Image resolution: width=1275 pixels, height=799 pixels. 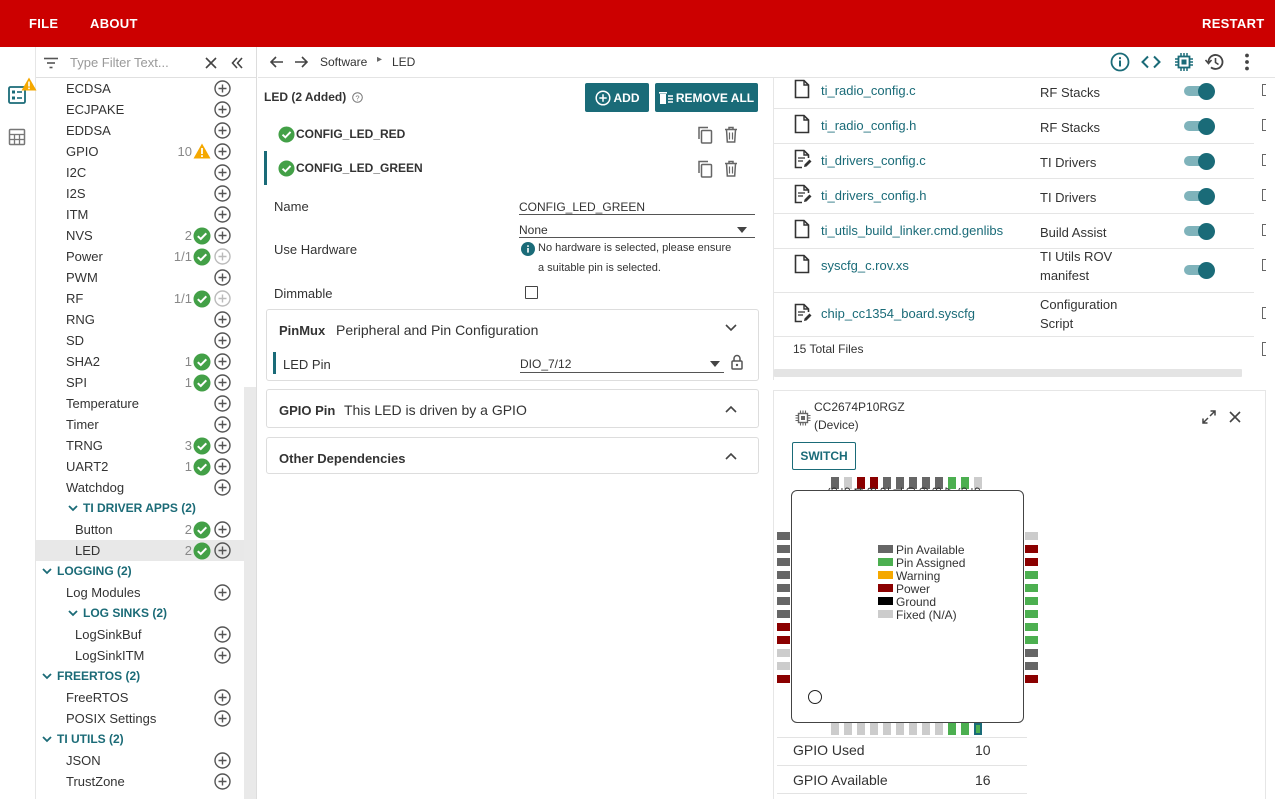 What do you see at coordinates (715, 364) in the screenshot?
I see `led-pin-dropdown-icon` at bounding box center [715, 364].